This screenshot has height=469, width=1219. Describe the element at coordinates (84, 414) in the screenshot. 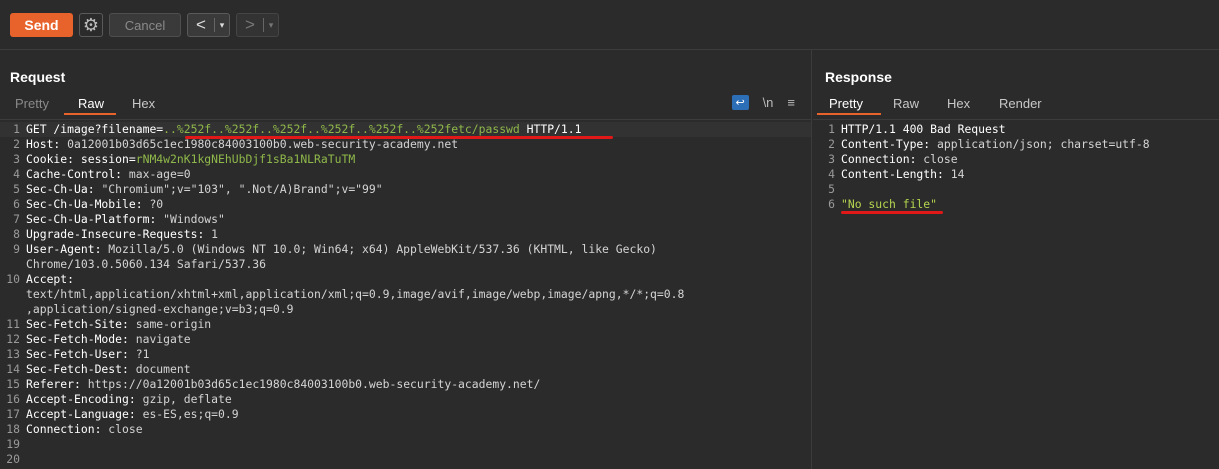

I see `header-name: Accept-Language:` at that location.